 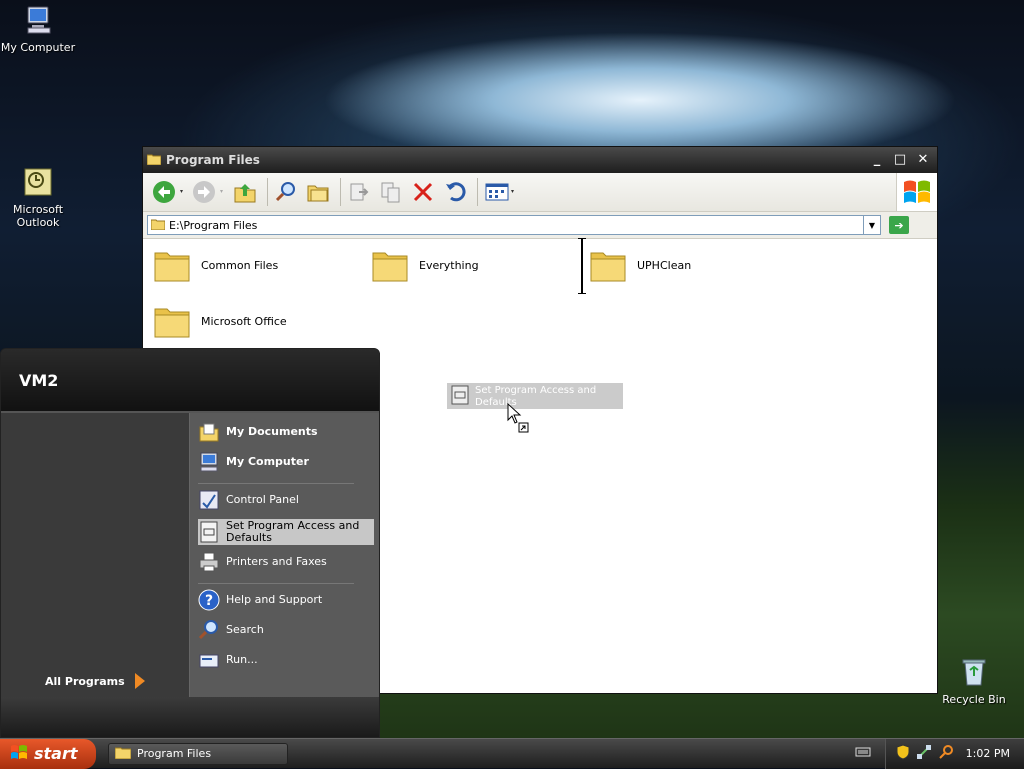 I want to click on address-bar: E:\Program Files ▼ ➔, so click(x=540, y=225).